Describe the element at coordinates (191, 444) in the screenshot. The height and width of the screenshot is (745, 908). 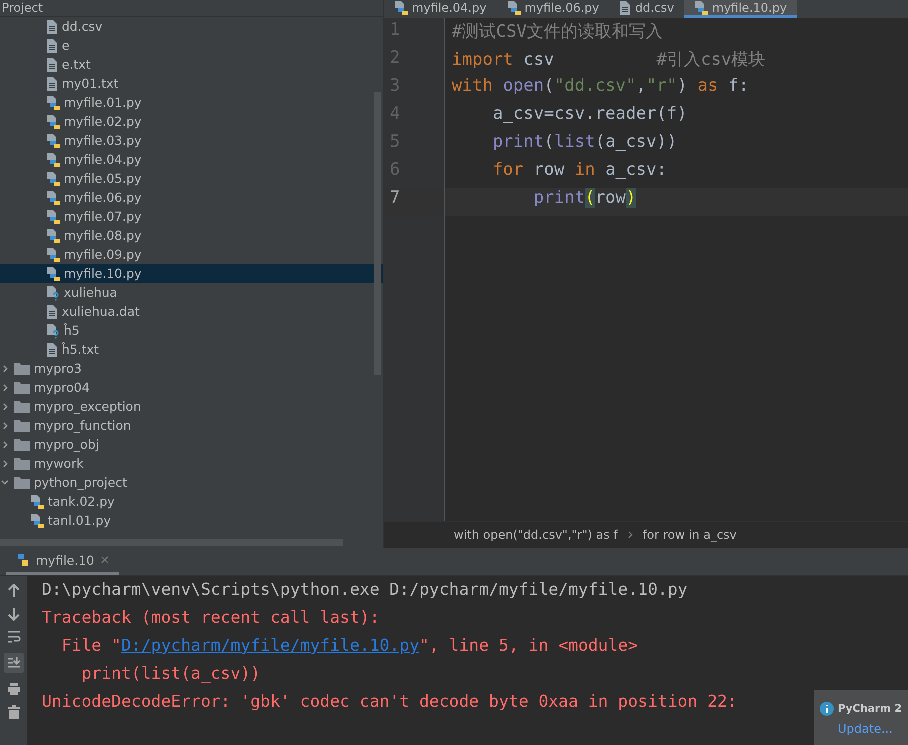
I see `tree-item: mypro_obj` at that location.